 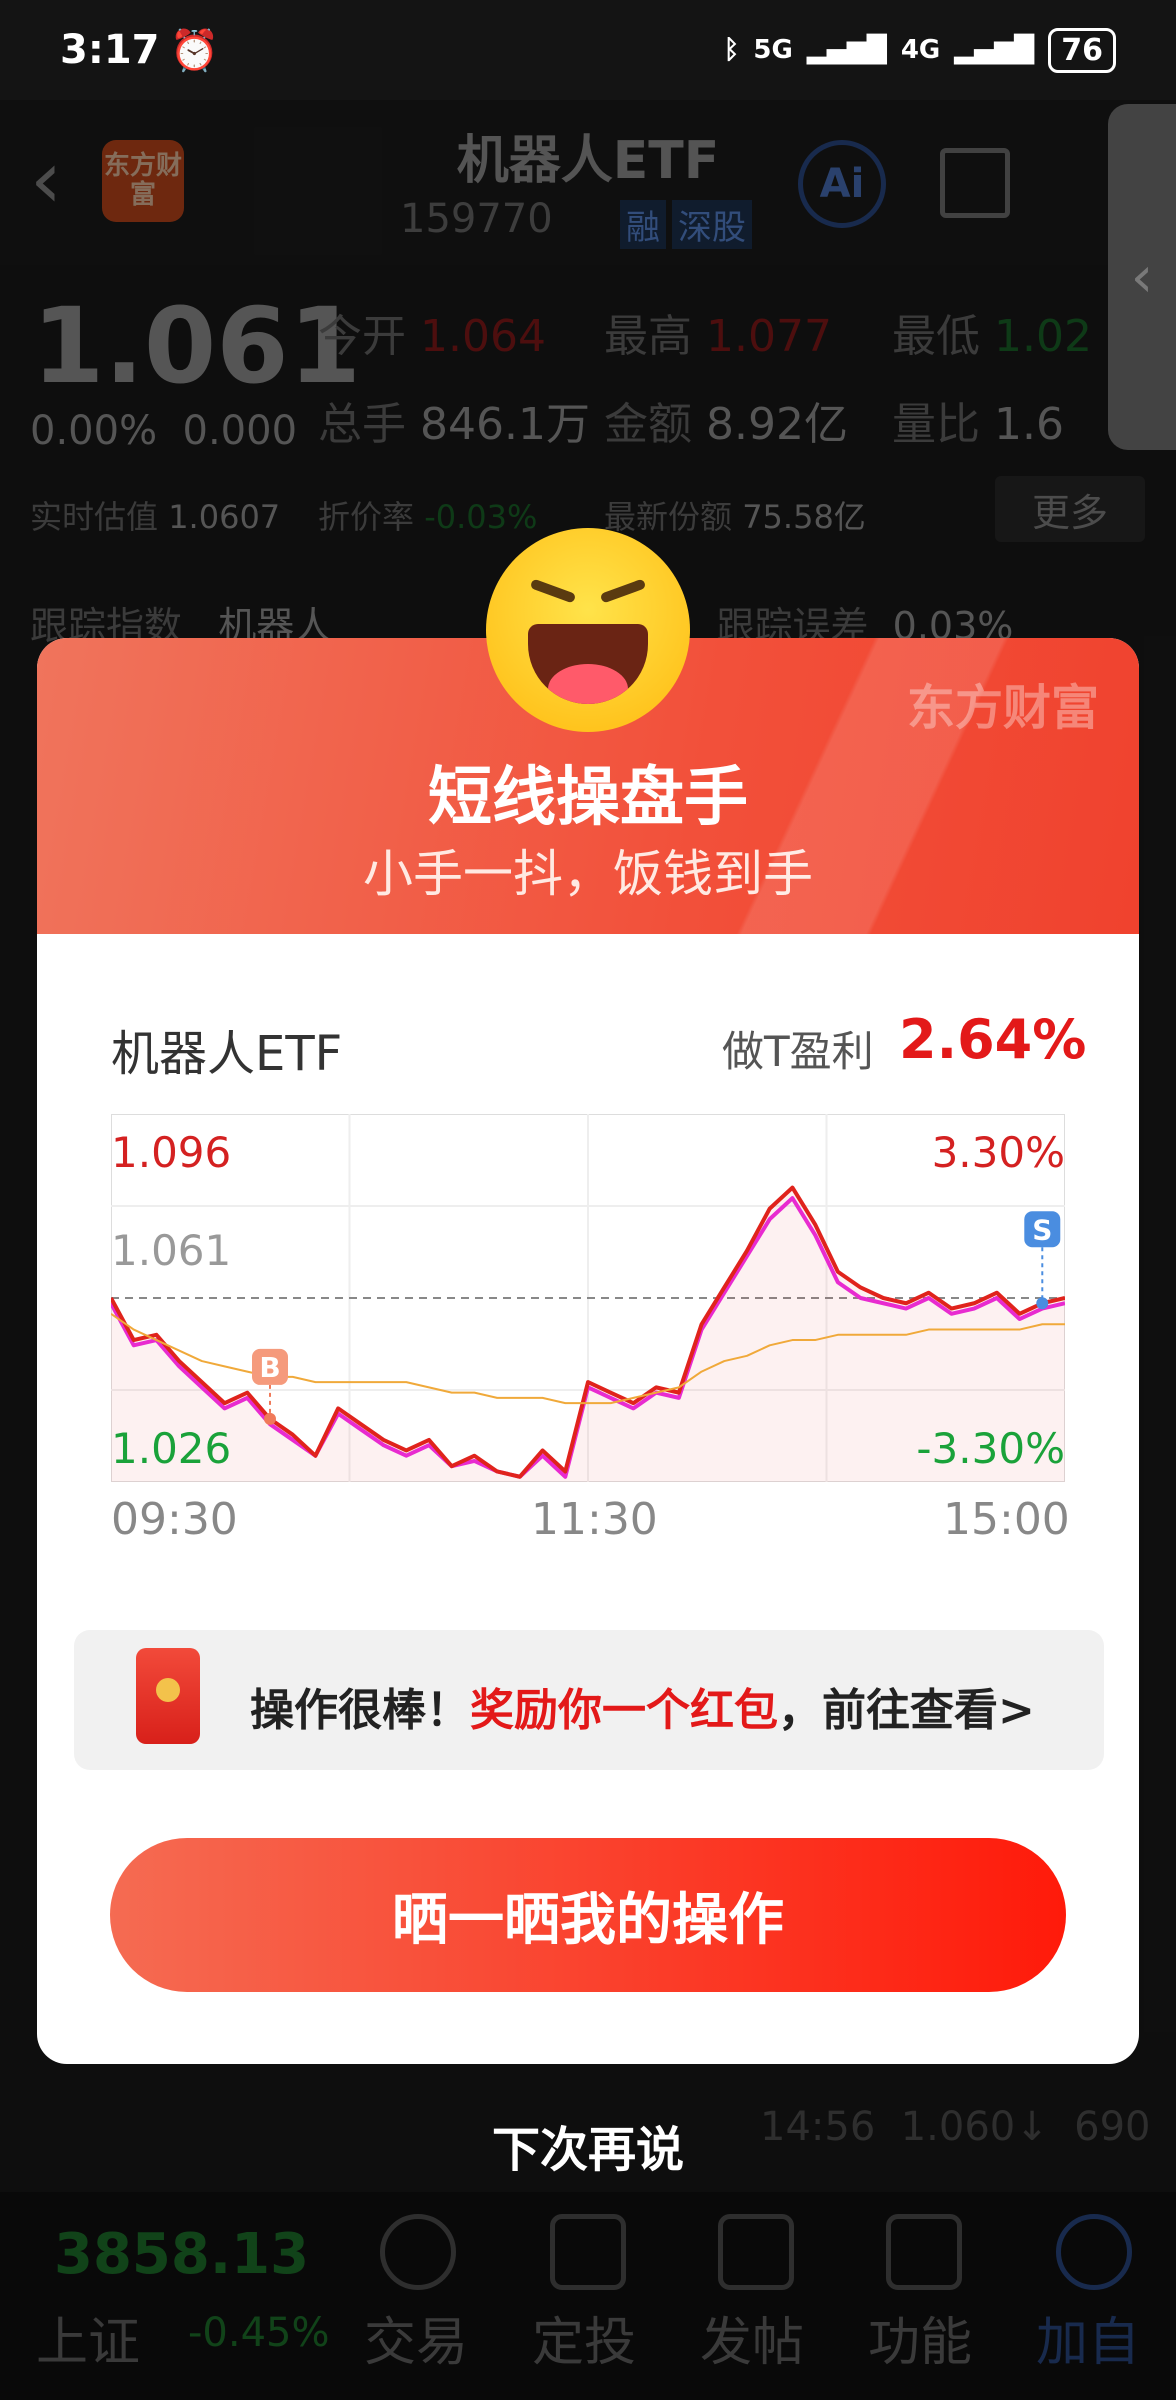 What do you see at coordinates (990, 1448) in the screenshot?
I see `y-right-min-label: -3.30%` at bounding box center [990, 1448].